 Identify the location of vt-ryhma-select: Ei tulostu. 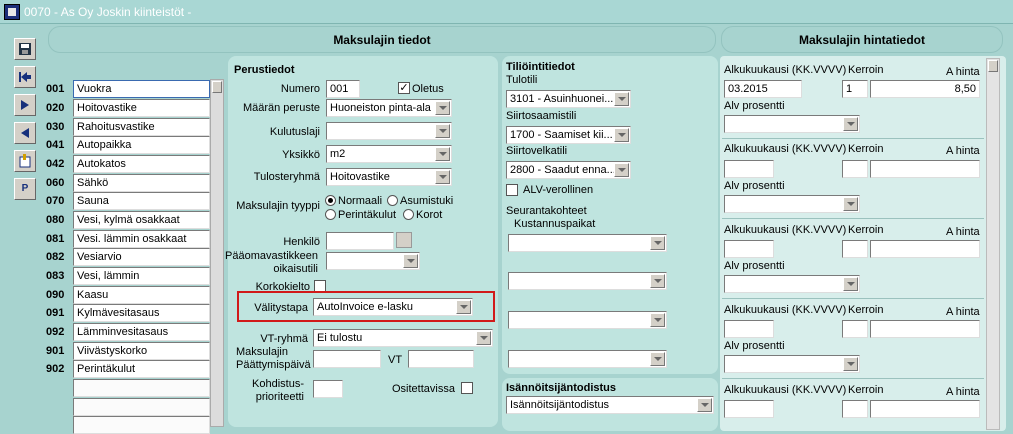
(403, 338).